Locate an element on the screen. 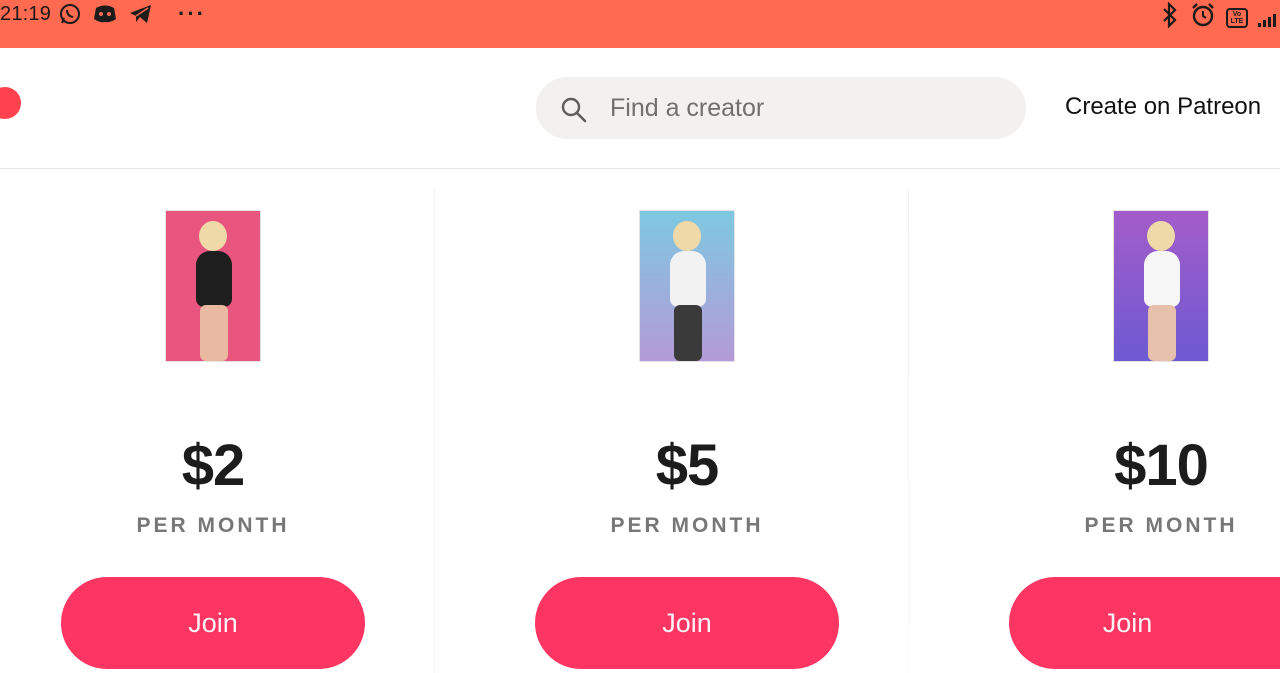 This screenshot has height=673, width=1280. bluetooth-icon is located at coordinates (1170, 17).